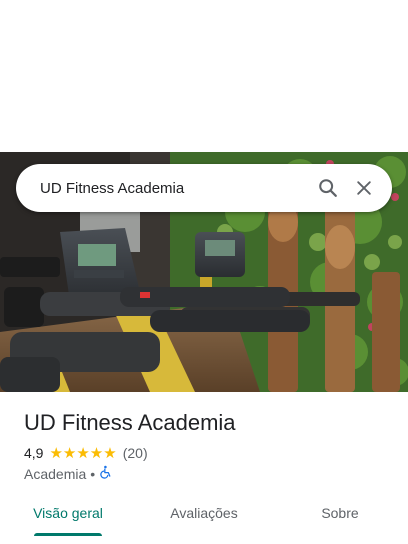  Describe the element at coordinates (175, 188) in the screenshot. I see `search-input: UD Fitness Academia` at that location.